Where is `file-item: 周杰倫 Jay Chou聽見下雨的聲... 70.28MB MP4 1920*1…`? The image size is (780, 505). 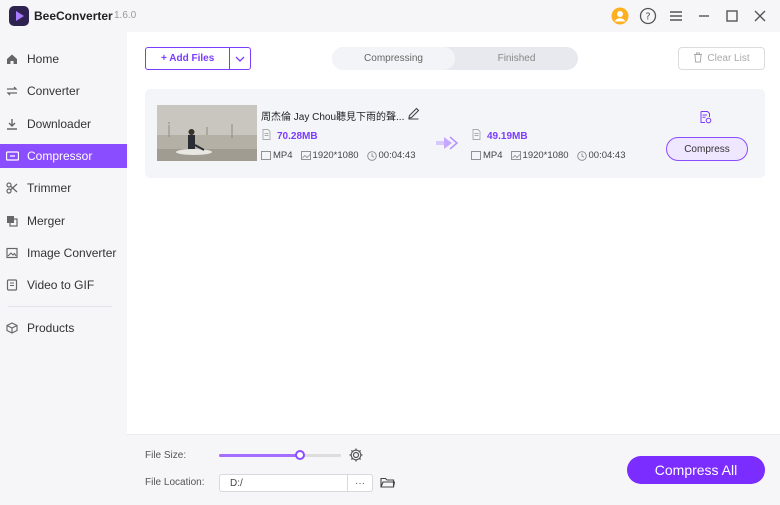 file-item: 周杰倫 Jay Chou聽見下雨的聲... 70.28MB MP4 1920*1… is located at coordinates (455, 133).